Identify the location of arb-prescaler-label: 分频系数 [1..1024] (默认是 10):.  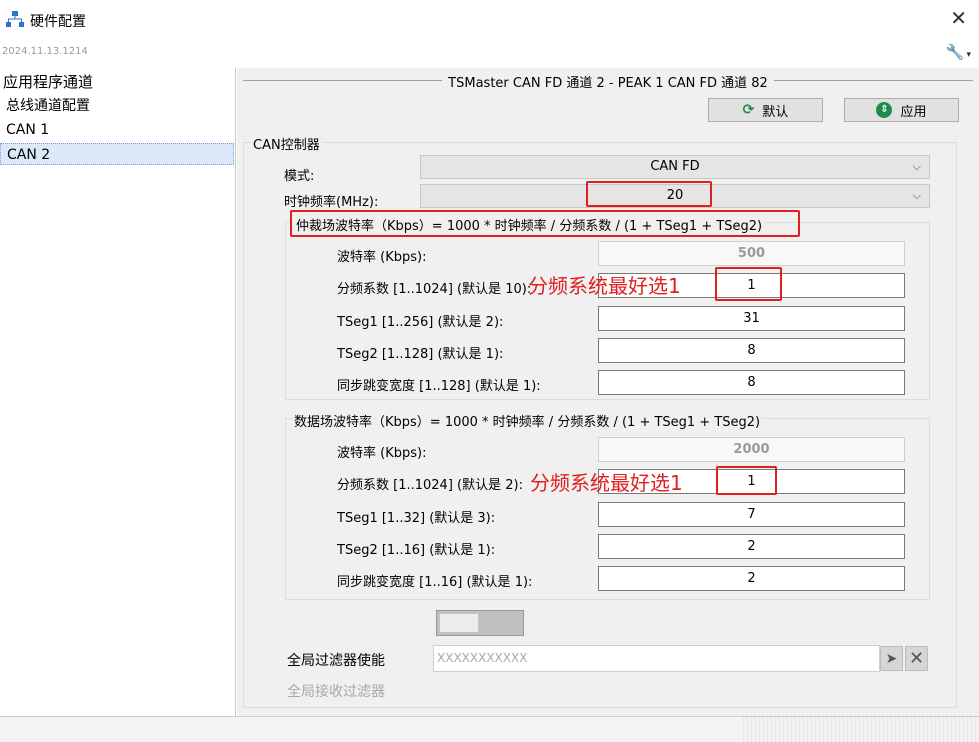
(434, 289).